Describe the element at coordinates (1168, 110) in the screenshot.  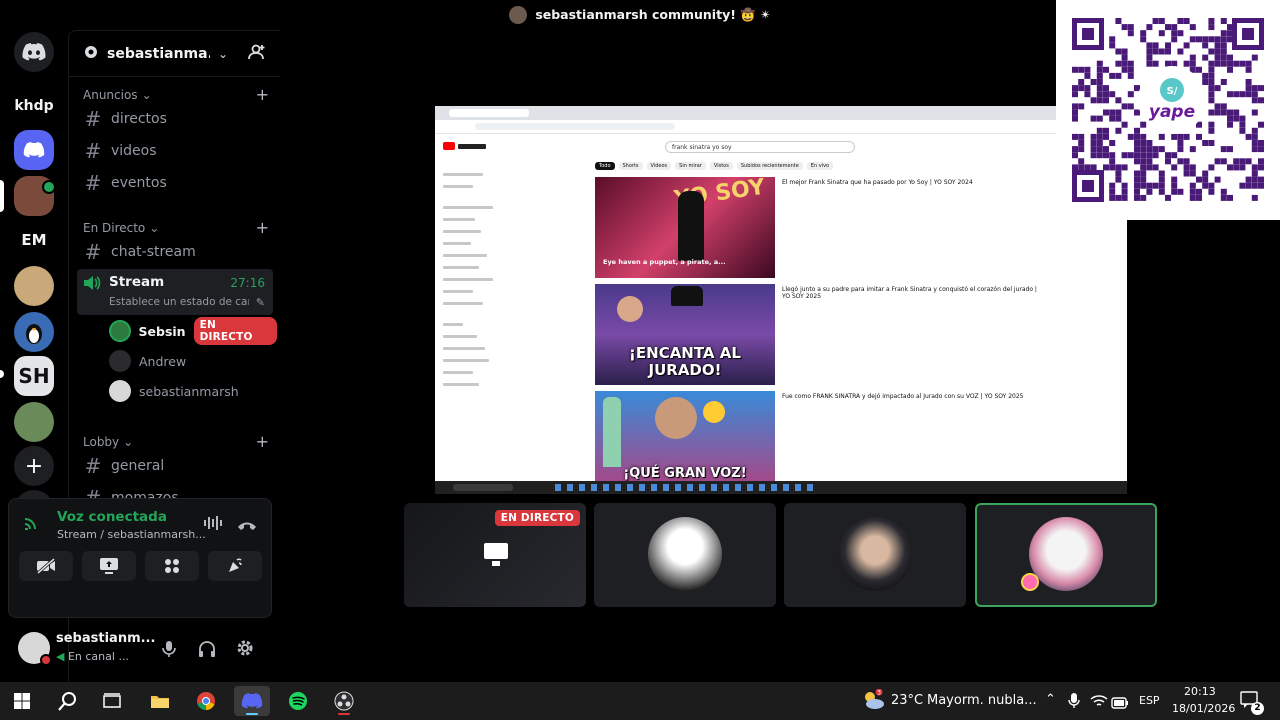
I see `qr-code-icon: S/ yape` at that location.